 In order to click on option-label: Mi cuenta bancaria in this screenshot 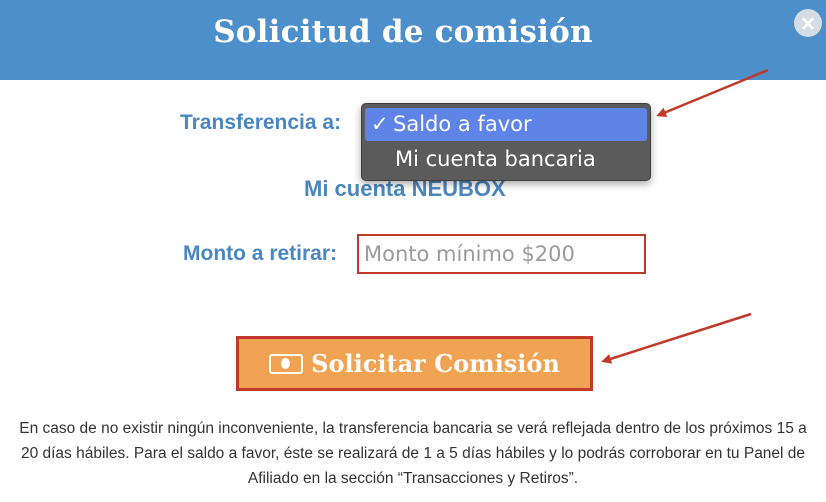, I will do `click(495, 159)`.